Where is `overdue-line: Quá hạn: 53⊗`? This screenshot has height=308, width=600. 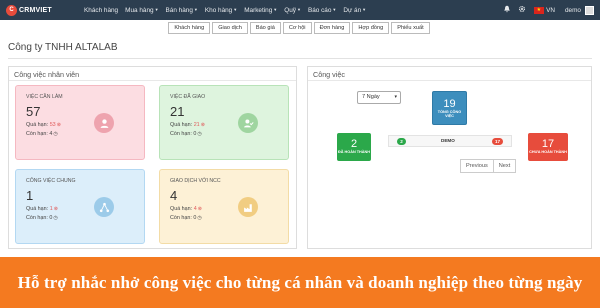 overdue-line: Quá hạn: 53⊗ is located at coordinates (80, 125).